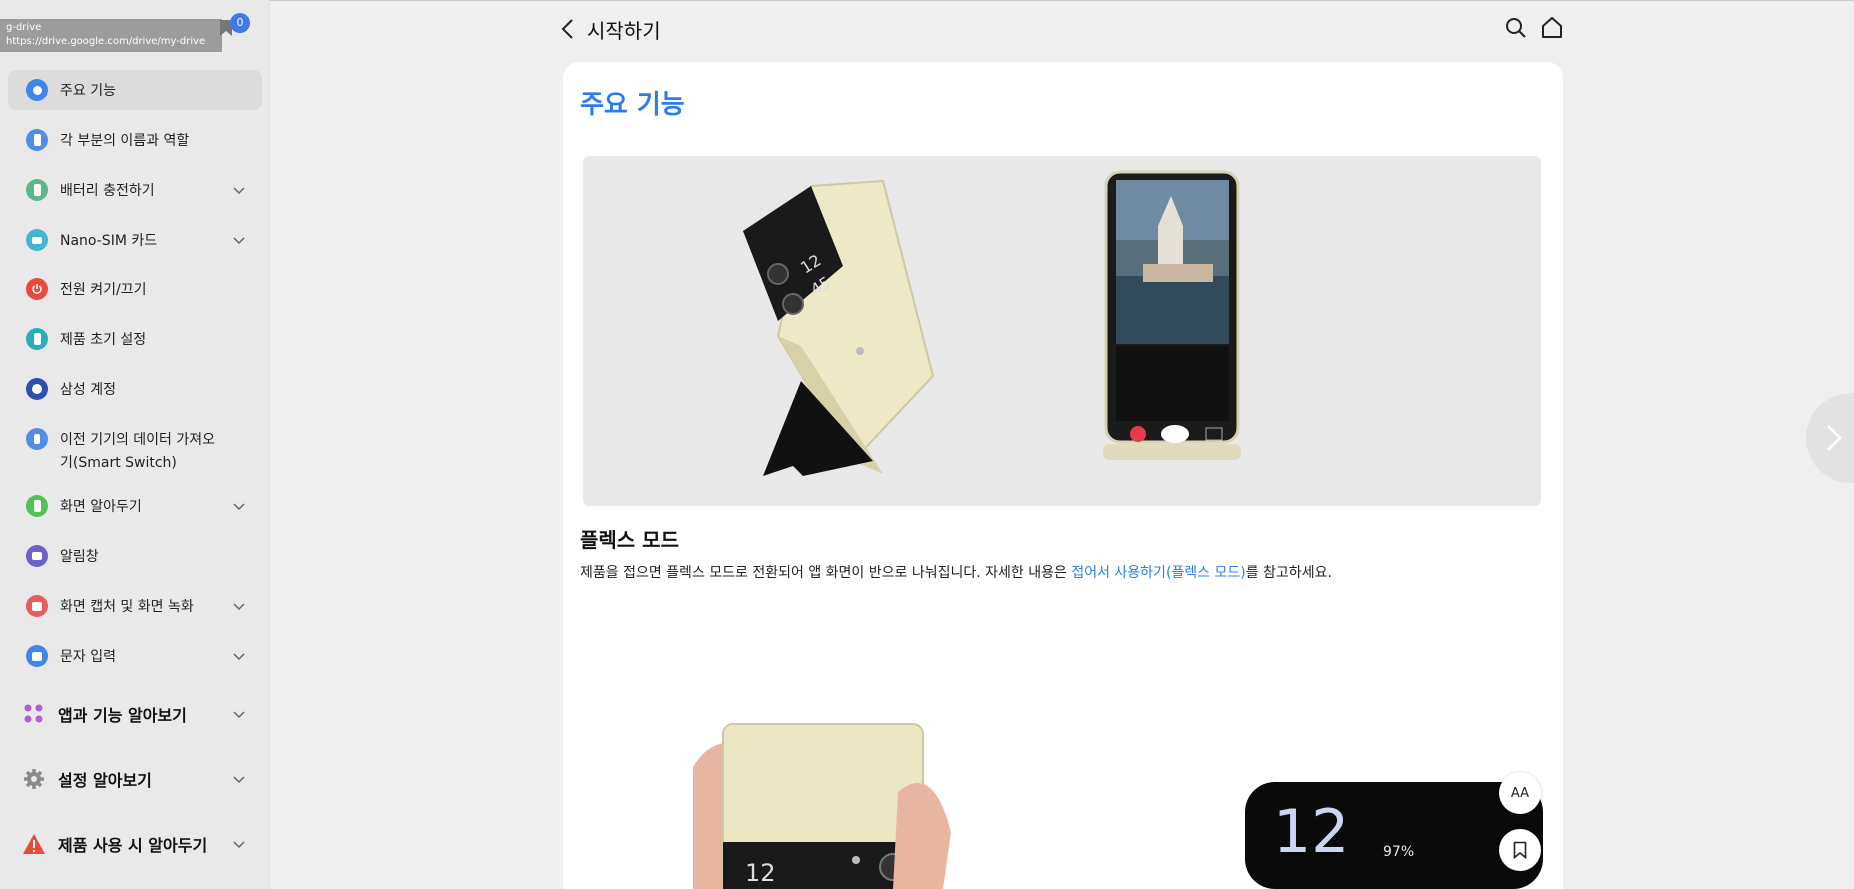  Describe the element at coordinates (37, 240) in the screenshot. I see `sim-icon` at that location.